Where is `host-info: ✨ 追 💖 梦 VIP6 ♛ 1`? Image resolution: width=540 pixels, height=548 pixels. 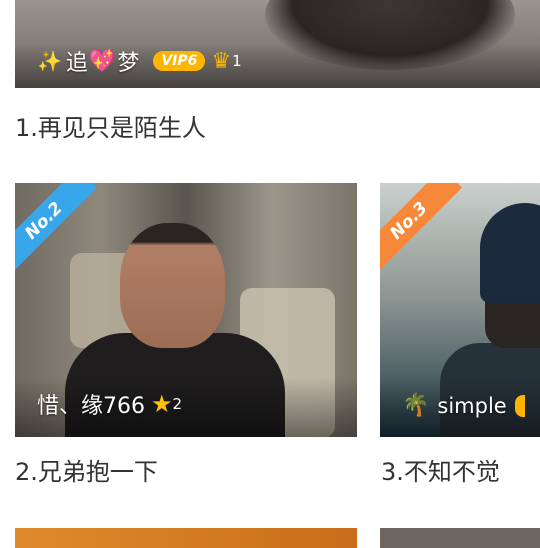
host-info: ✨ 追 💖 梦 VIP6 ♛ 1 is located at coordinates (139, 61).